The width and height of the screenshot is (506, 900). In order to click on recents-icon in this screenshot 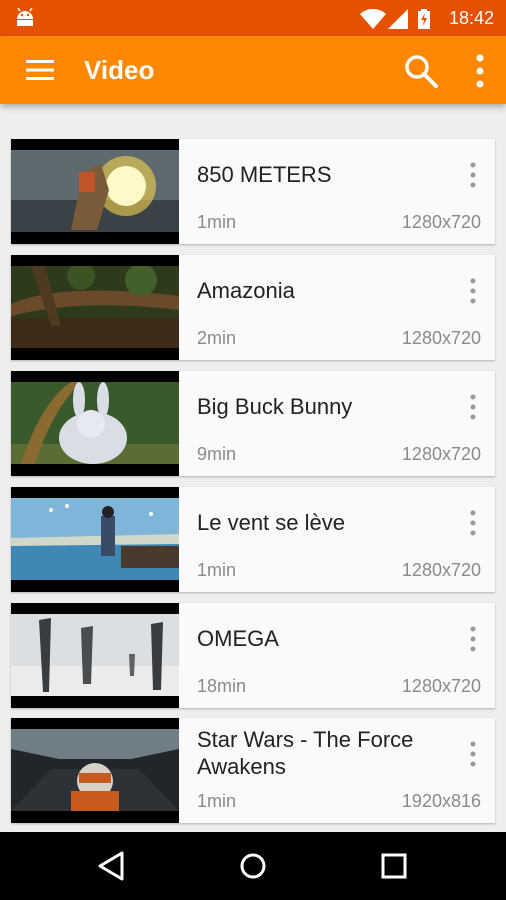, I will do `click(394, 866)`.